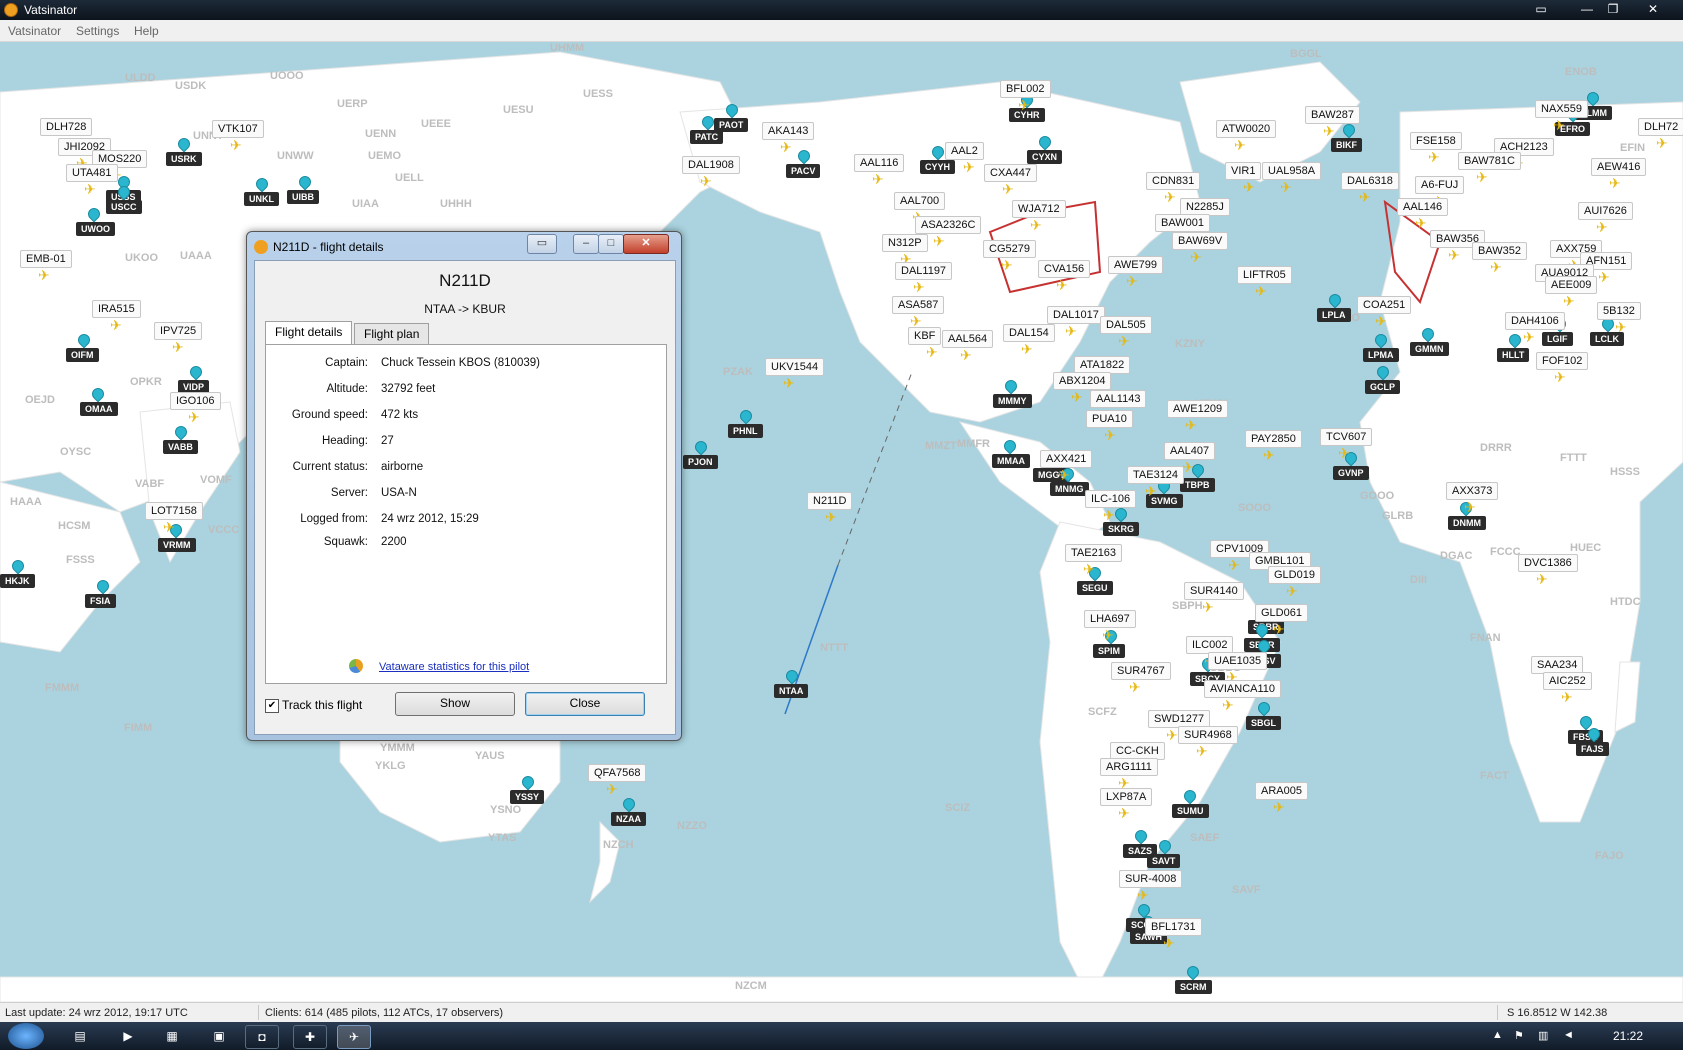 The width and height of the screenshot is (1683, 1050). Describe the element at coordinates (1333, 115) in the screenshot. I see `flight-label: BAW287` at that location.